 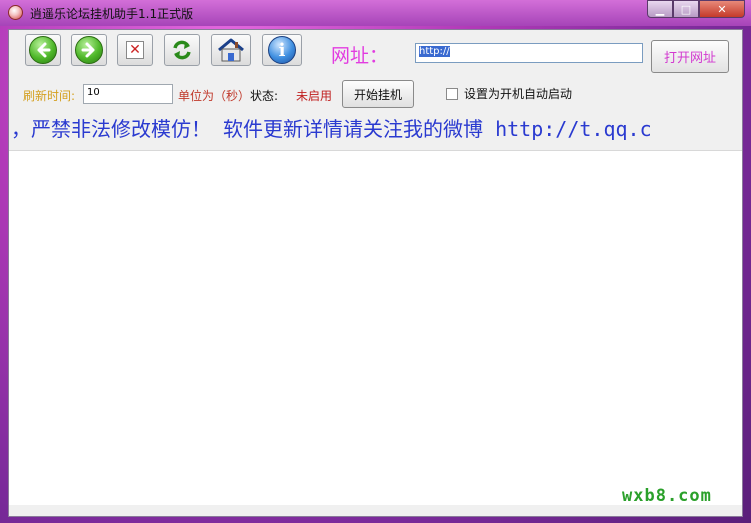 I want to click on window-controls: ▁ □ ✕, so click(x=696, y=9).